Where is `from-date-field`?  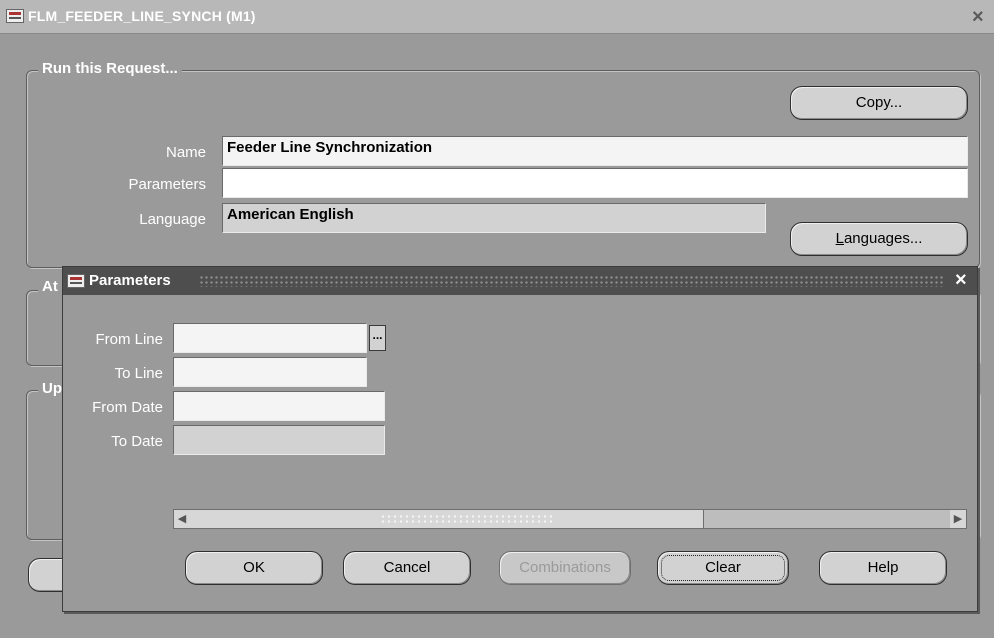 from-date-field is located at coordinates (279, 406).